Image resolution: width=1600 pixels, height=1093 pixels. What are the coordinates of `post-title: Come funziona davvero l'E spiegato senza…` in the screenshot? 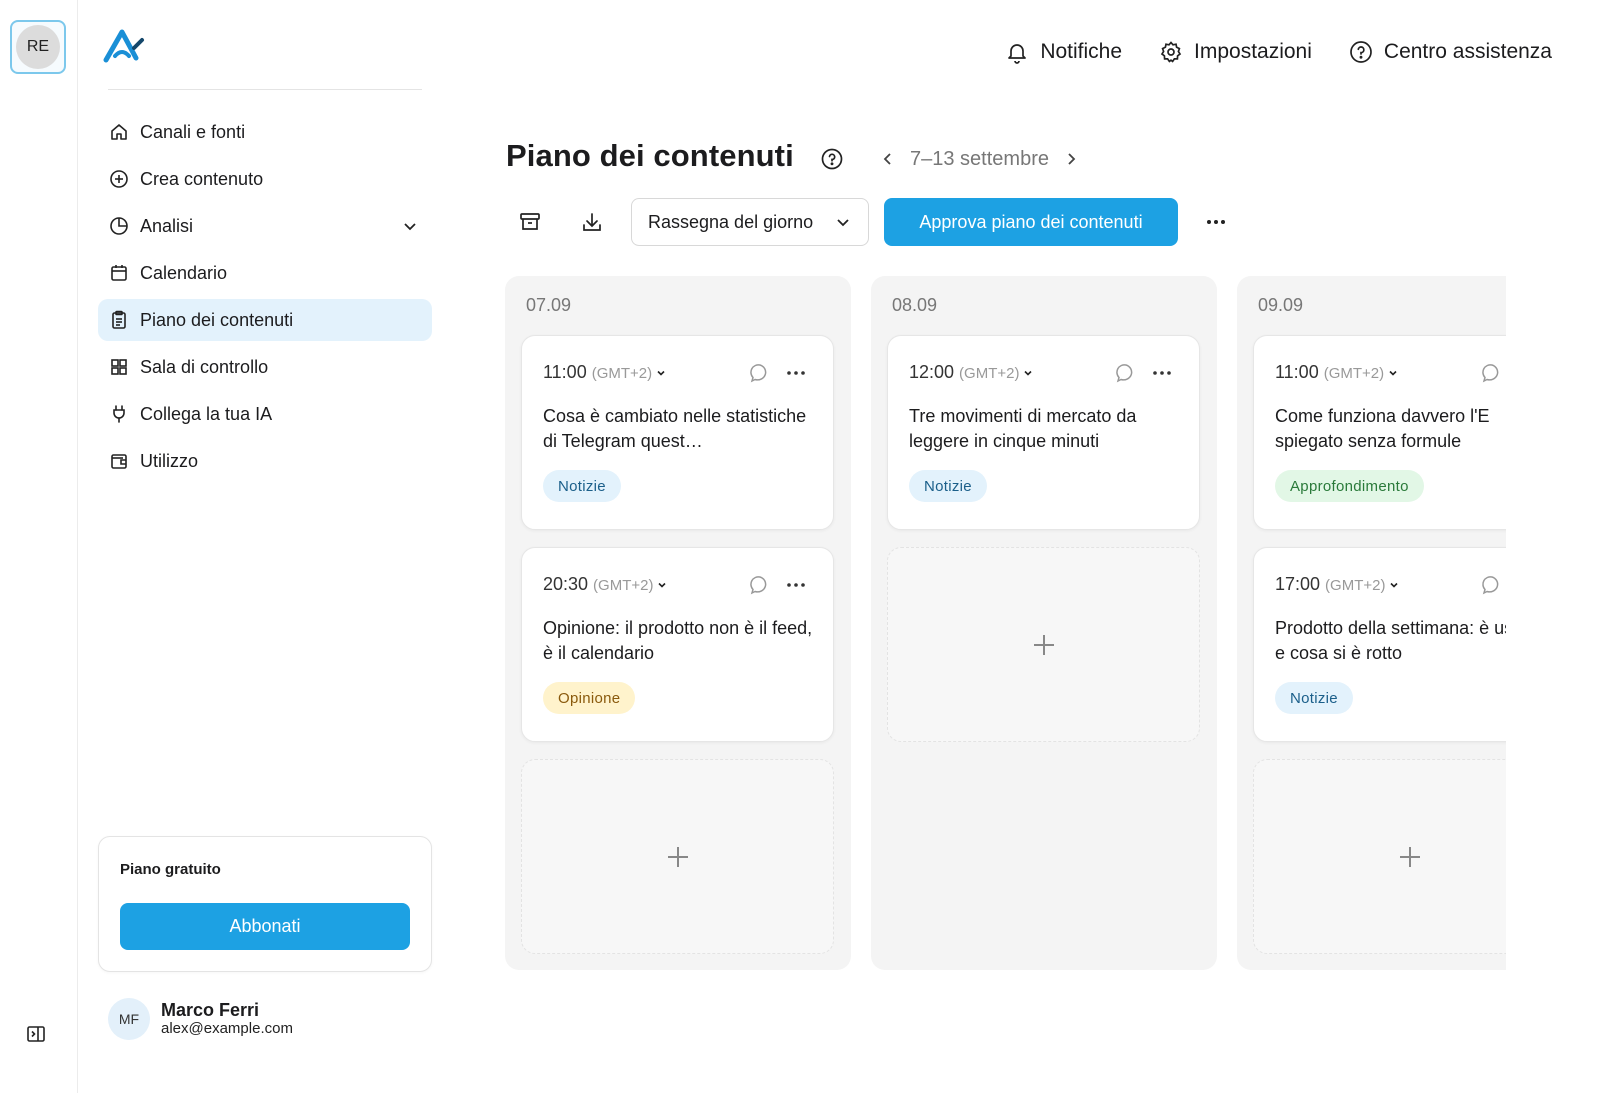 It's located at (1382, 428).